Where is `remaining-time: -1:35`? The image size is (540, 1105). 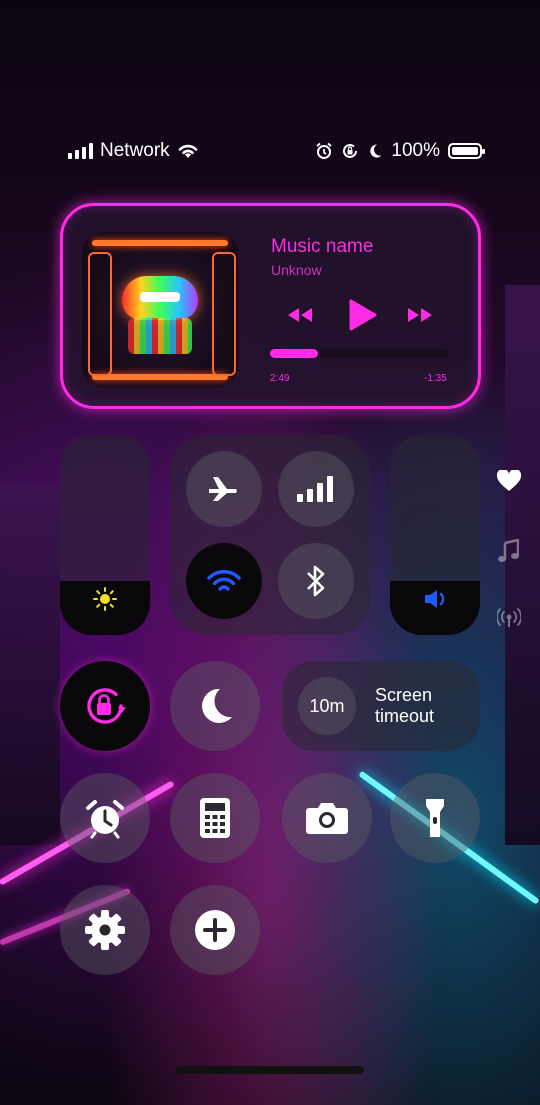 remaining-time: -1:35 is located at coordinates (435, 378).